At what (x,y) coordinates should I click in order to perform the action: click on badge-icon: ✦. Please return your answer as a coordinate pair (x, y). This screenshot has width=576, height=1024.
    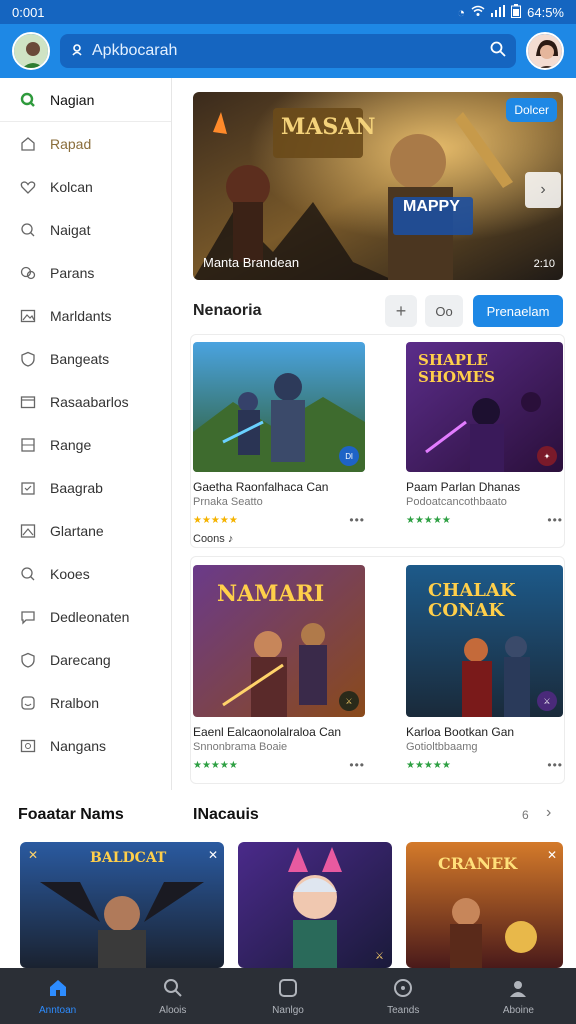
    Looking at the image, I should click on (547, 456).